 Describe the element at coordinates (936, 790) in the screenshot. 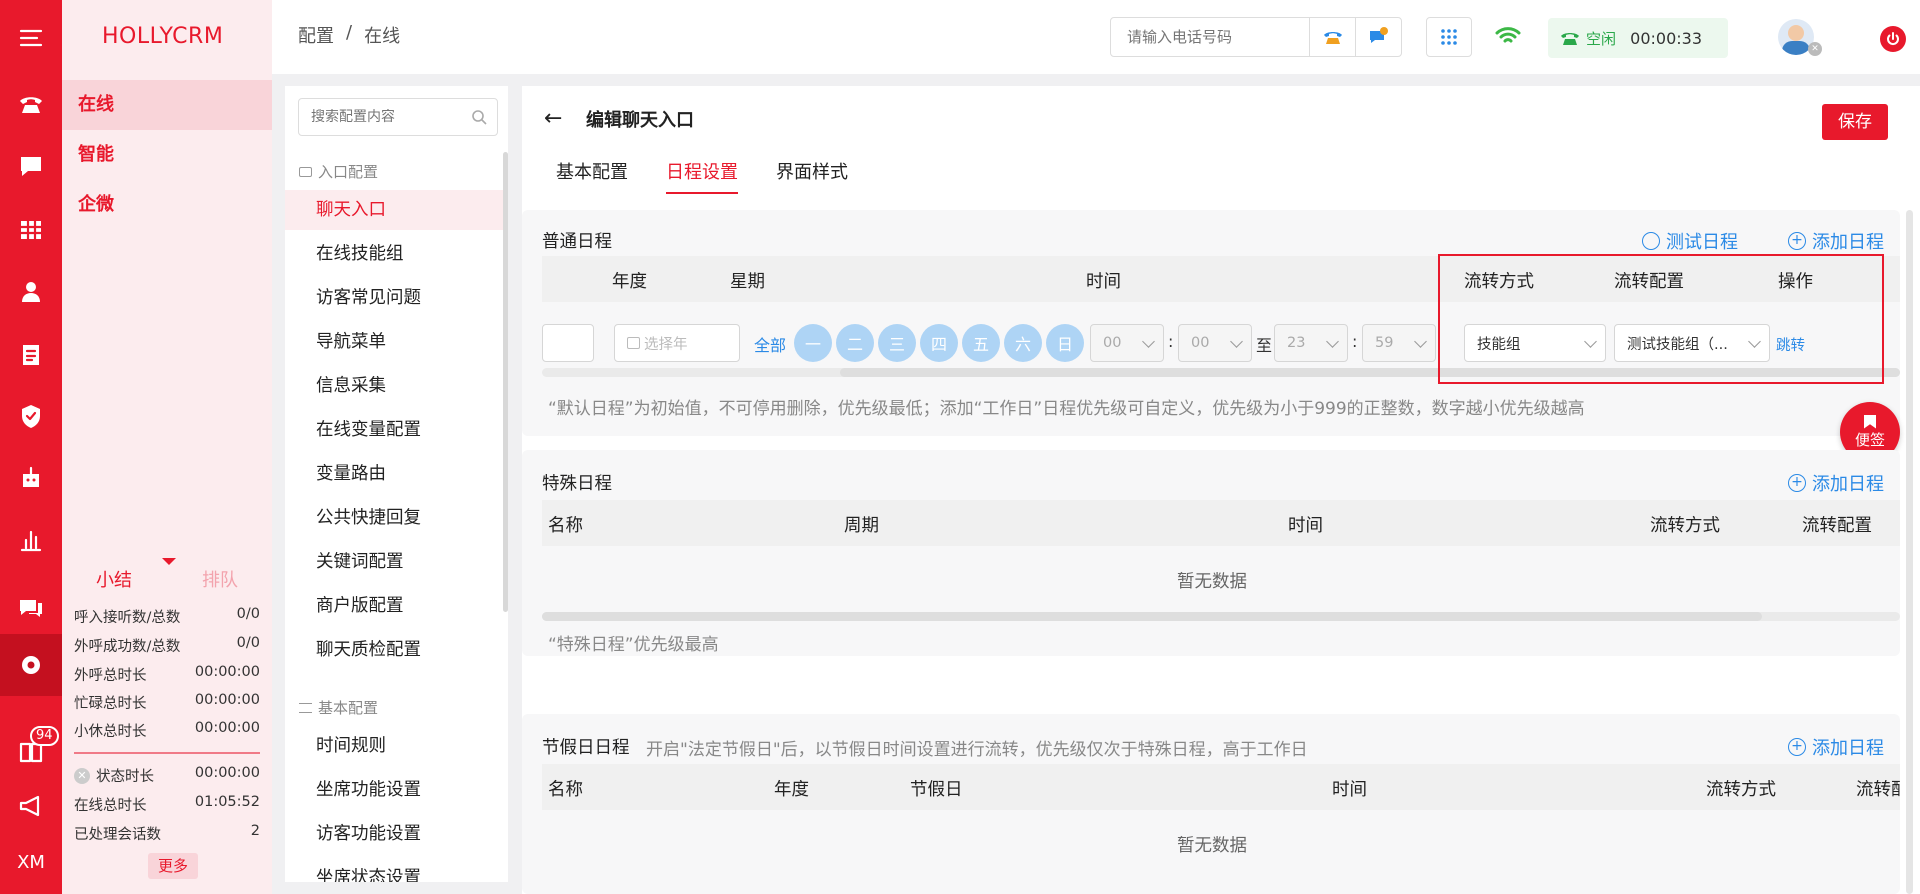

I see `col-holiday: 节假日` at that location.